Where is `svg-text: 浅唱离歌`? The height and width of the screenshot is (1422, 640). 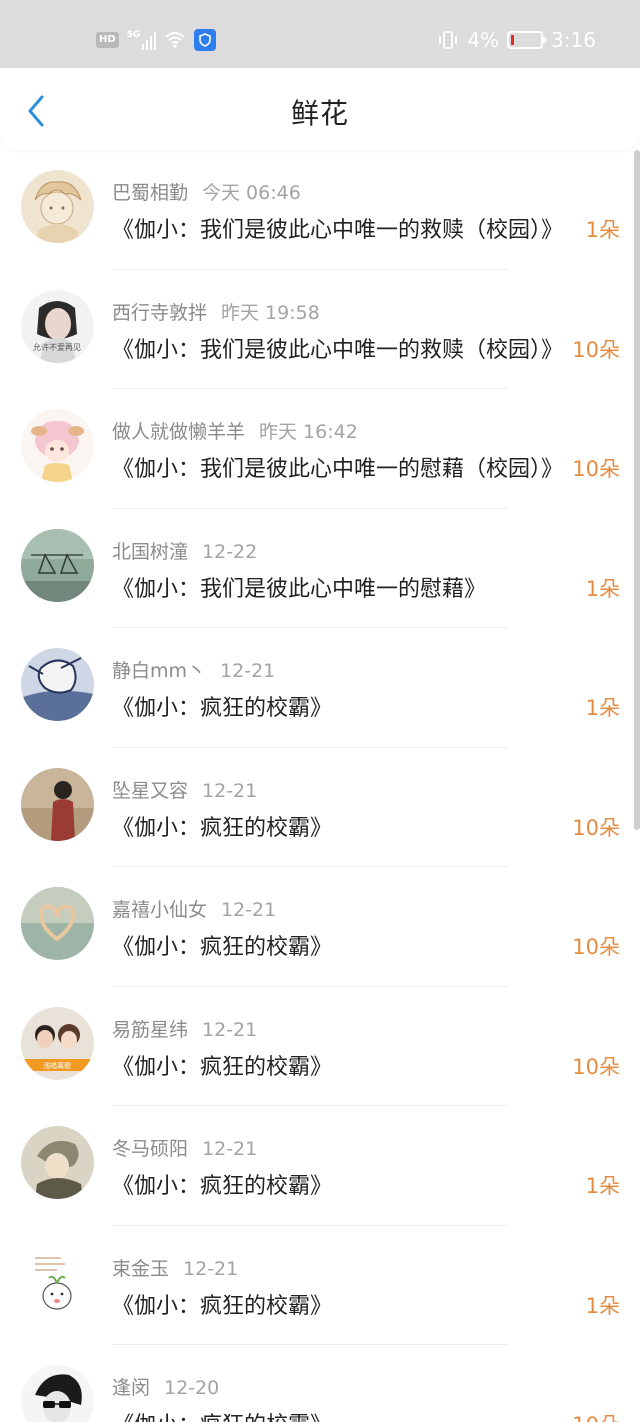 svg-text: 浅唱离歌 is located at coordinates (57, 1065).